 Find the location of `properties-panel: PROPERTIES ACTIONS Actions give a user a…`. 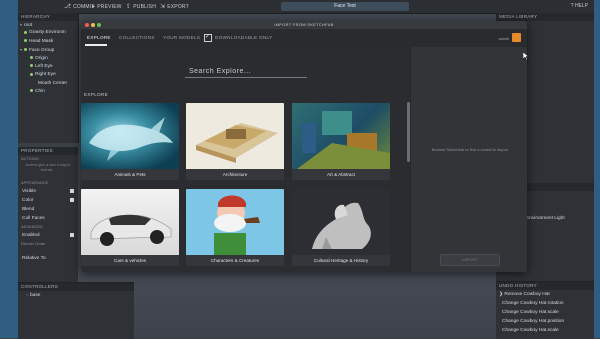

properties-panel: PROPERTIES ACTIONS Actions give a user a… is located at coordinates (48, 214).